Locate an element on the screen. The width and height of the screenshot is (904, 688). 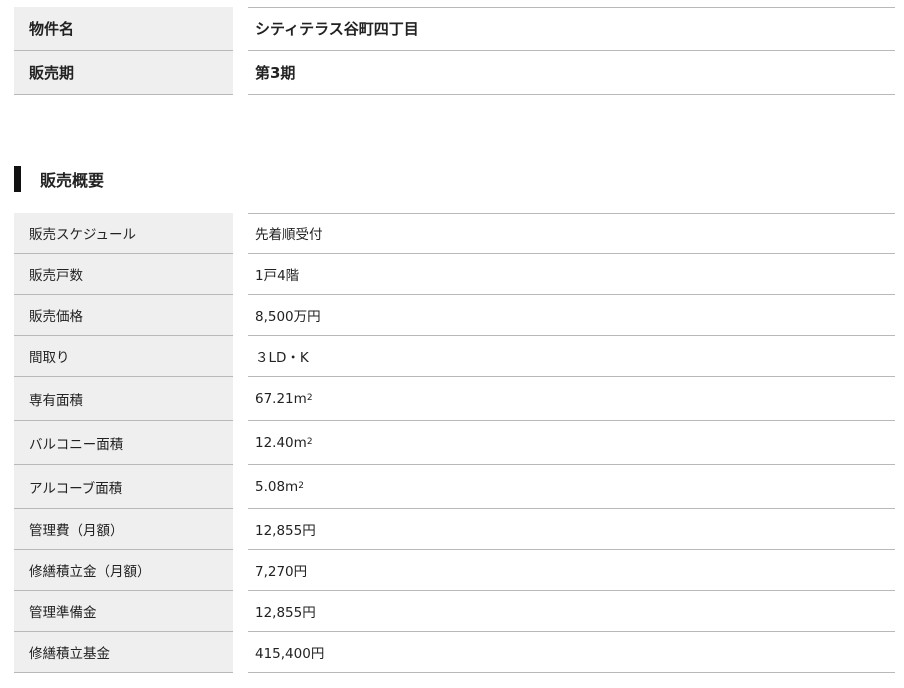
sales-period-value: 第3期 is located at coordinates (275, 73).